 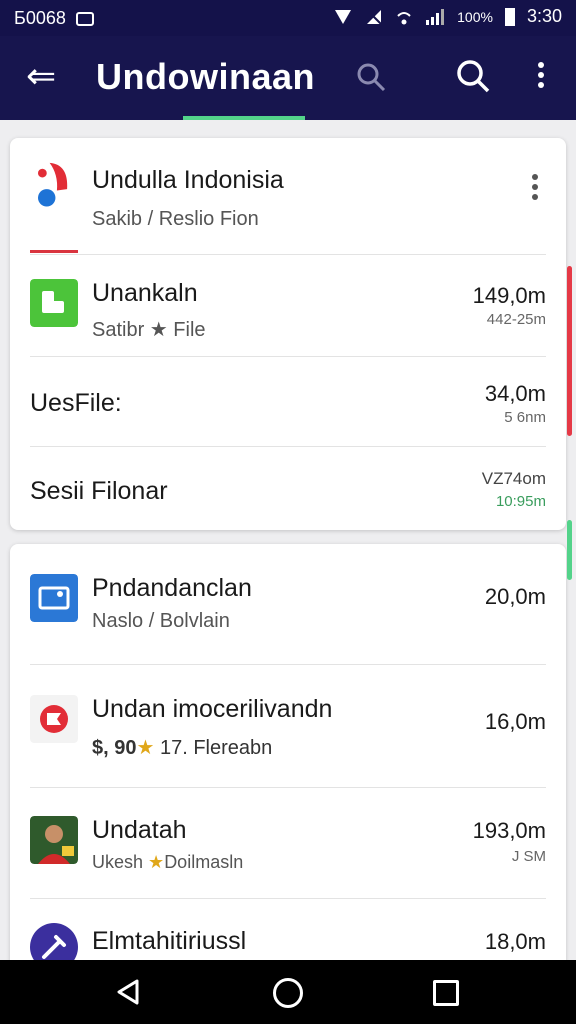 What do you see at coordinates (475, 16) in the screenshot?
I see `battery-percent: 100%` at bounding box center [475, 16].